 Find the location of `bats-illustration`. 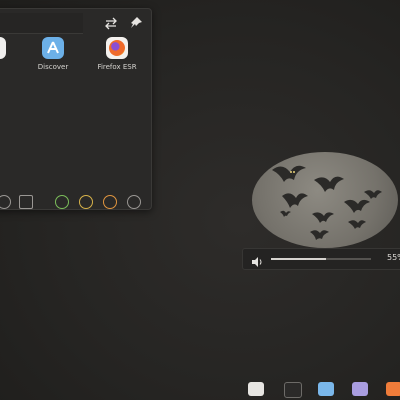

bats-illustration is located at coordinates (327, 202).